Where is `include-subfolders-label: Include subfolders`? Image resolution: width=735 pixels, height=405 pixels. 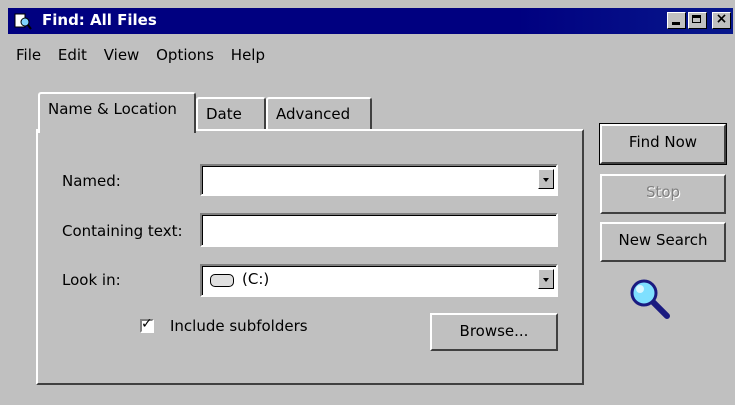
include-subfolders-label: Include subfolders is located at coordinates (239, 326).